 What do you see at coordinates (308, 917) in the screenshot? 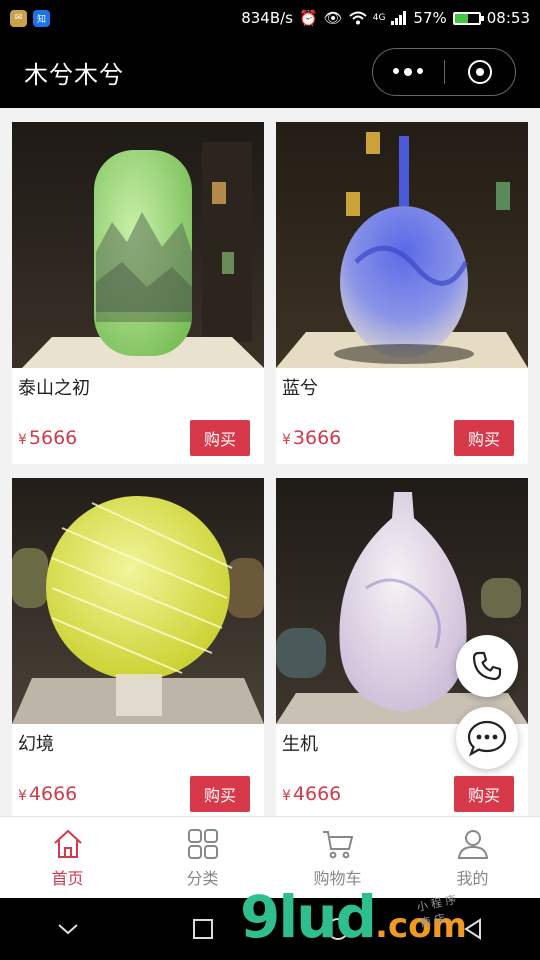
I see `watermark-main: 9lud` at bounding box center [308, 917].